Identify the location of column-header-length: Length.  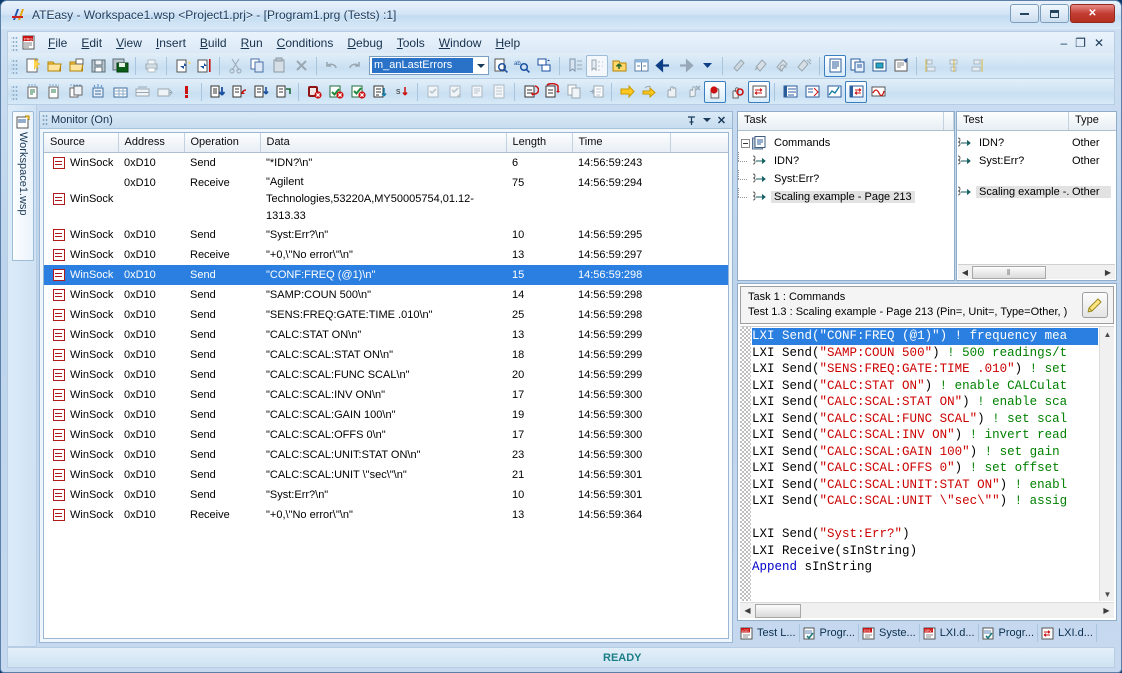
(539, 143).